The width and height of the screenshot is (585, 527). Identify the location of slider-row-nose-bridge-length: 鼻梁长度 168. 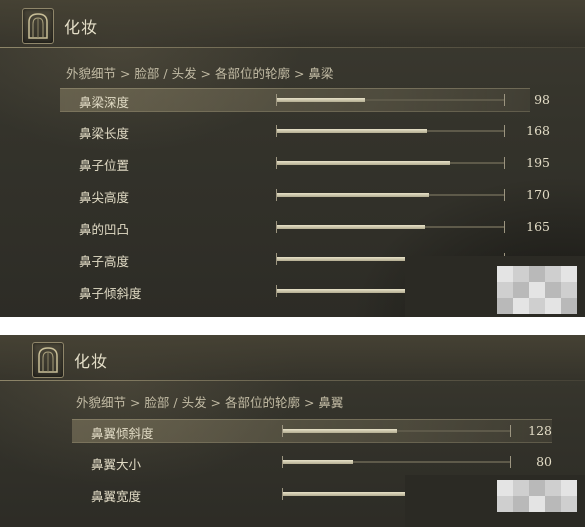
(305, 131).